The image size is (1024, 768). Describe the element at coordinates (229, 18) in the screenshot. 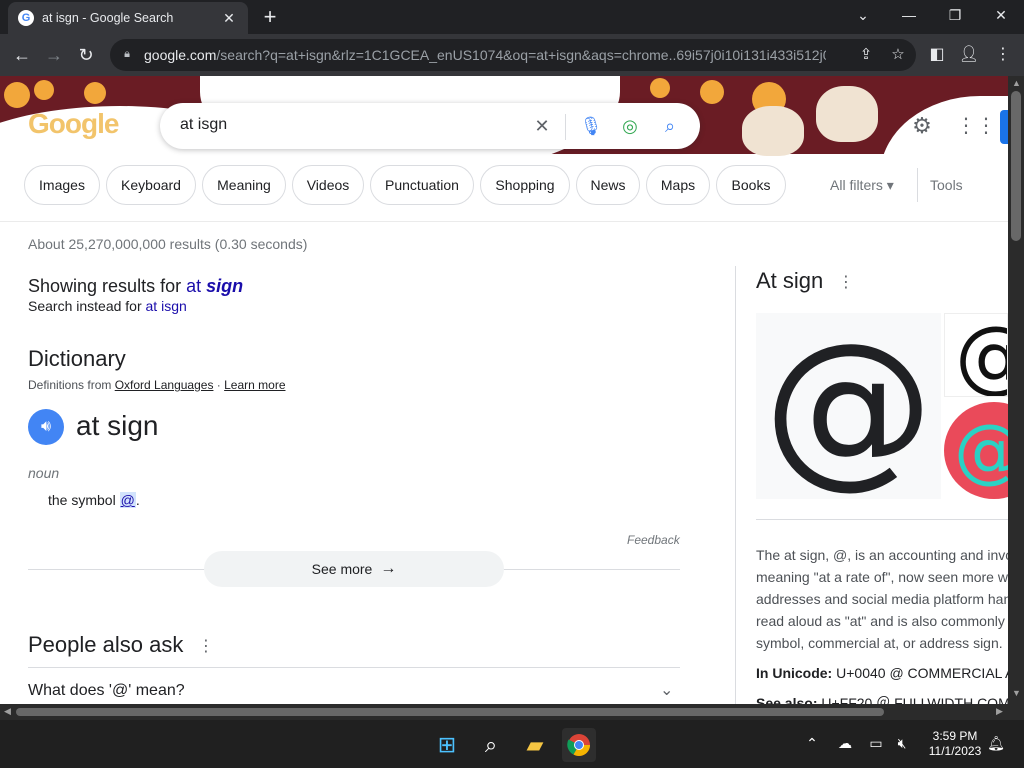

I see `close-tab-icon: ✕` at that location.